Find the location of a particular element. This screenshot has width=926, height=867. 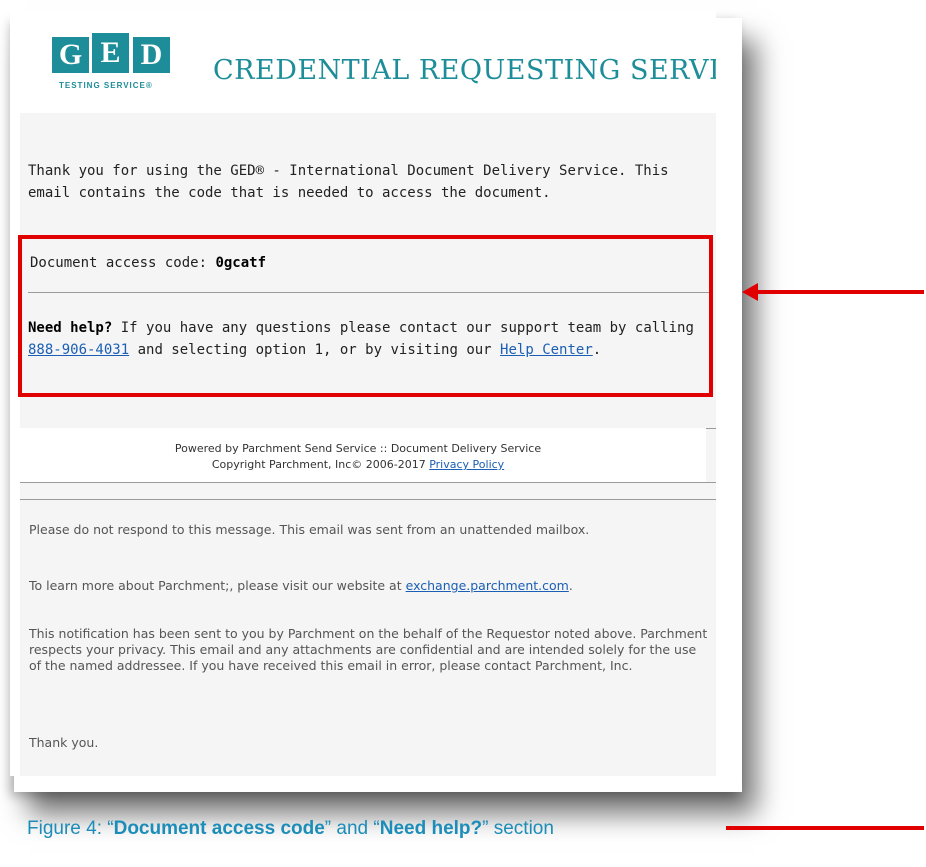

pointer-arrow-line is located at coordinates (838, 292).